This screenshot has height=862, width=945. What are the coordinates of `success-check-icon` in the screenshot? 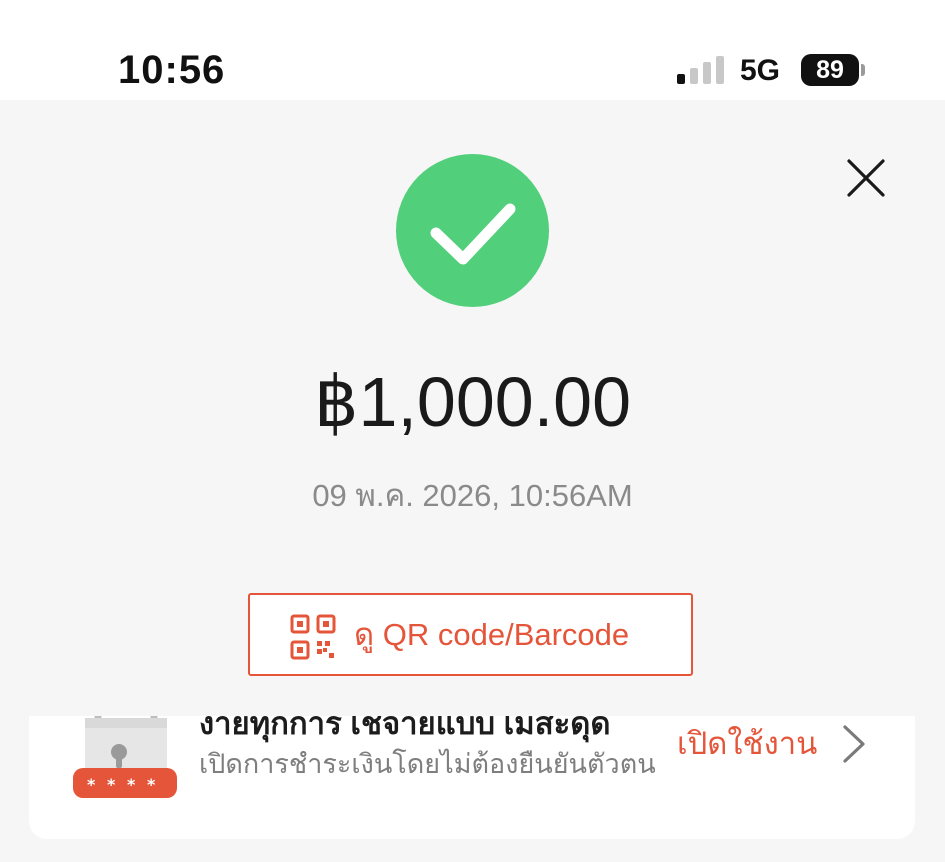 It's located at (472, 230).